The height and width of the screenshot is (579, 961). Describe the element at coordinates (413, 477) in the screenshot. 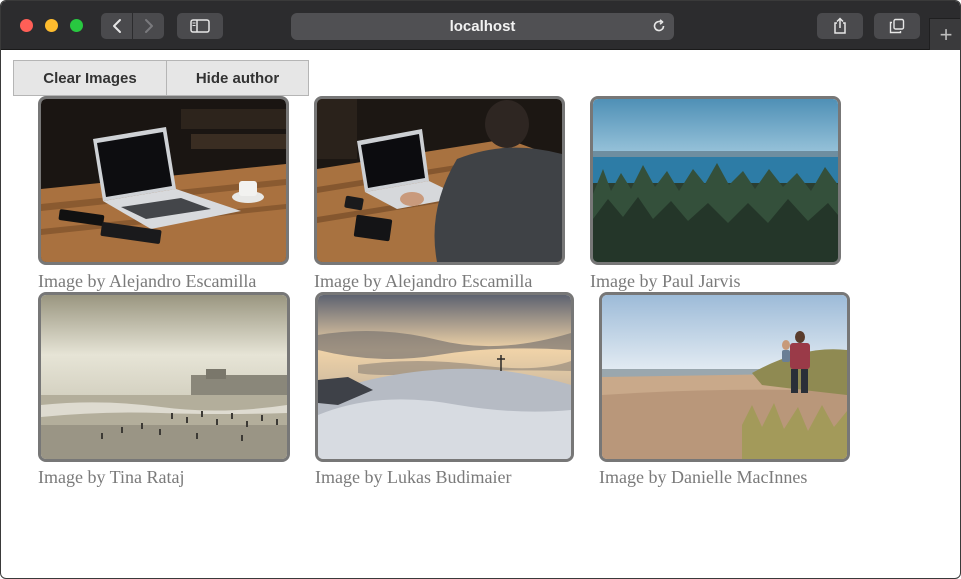

I see `image-caption: Image by Lukas Budimaier` at that location.